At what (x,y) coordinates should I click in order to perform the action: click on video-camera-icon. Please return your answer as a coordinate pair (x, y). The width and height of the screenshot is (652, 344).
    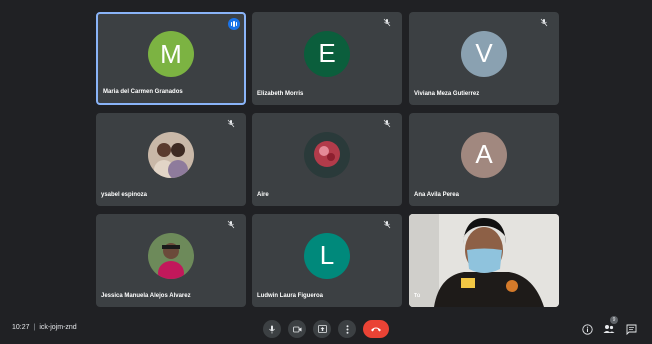
    Looking at the image, I should click on (296, 329).